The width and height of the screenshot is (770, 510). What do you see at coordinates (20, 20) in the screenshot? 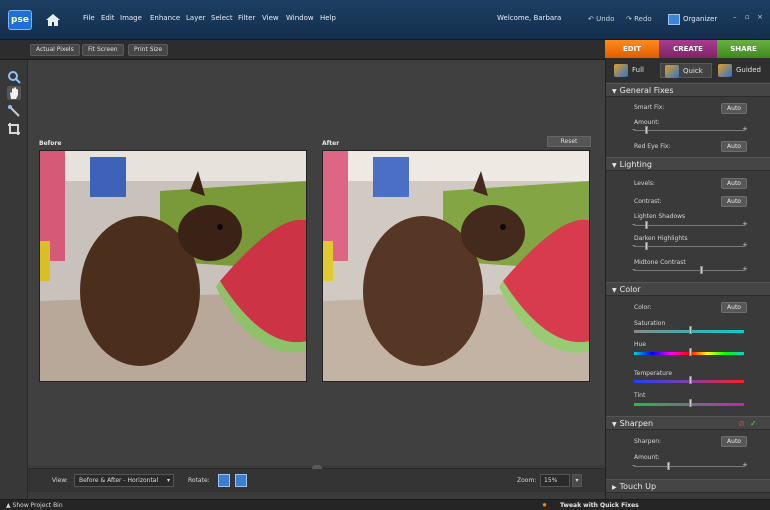
I see `app-logo: pse` at bounding box center [20, 20].